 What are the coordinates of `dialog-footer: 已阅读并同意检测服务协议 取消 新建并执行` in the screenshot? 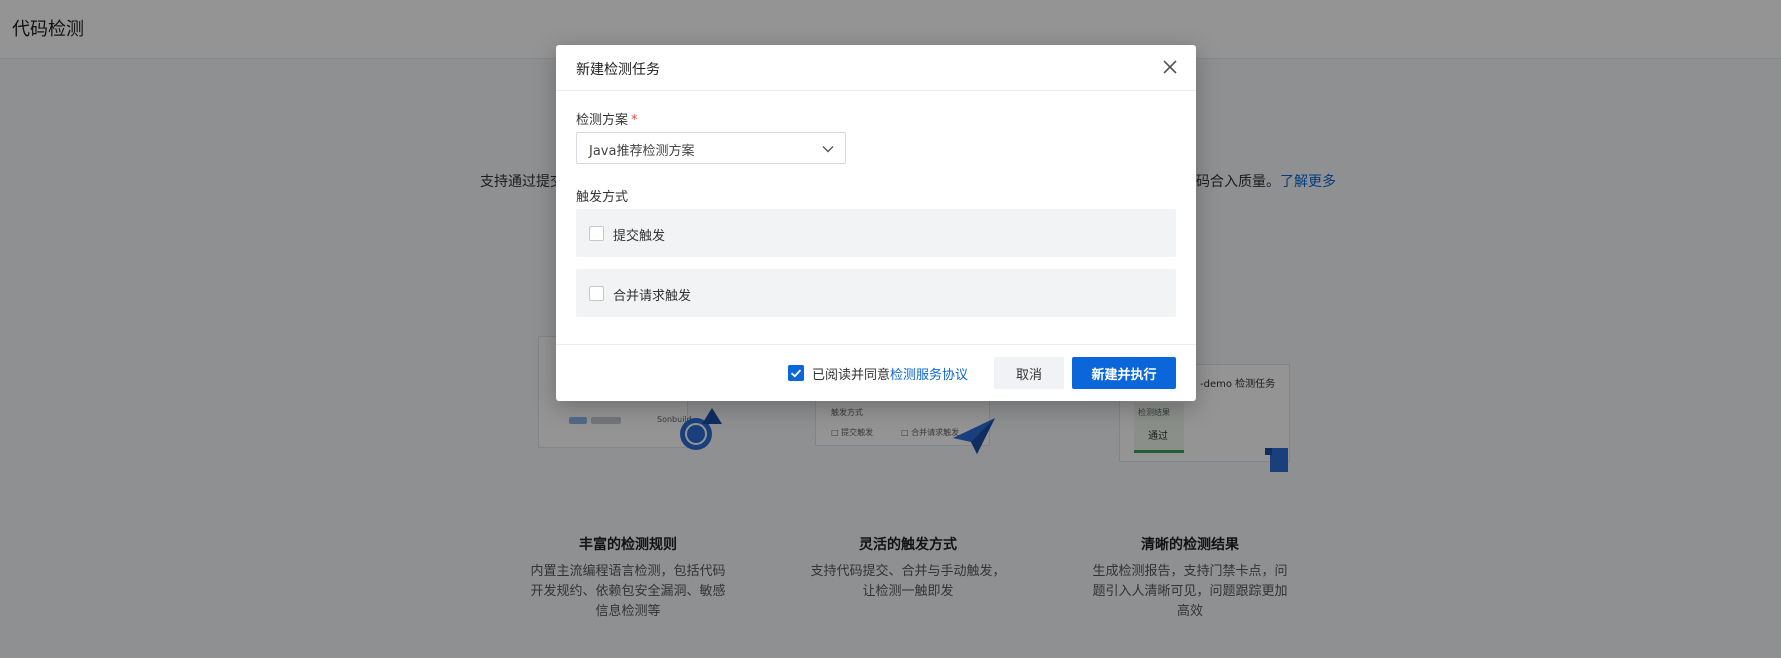 It's located at (876, 372).